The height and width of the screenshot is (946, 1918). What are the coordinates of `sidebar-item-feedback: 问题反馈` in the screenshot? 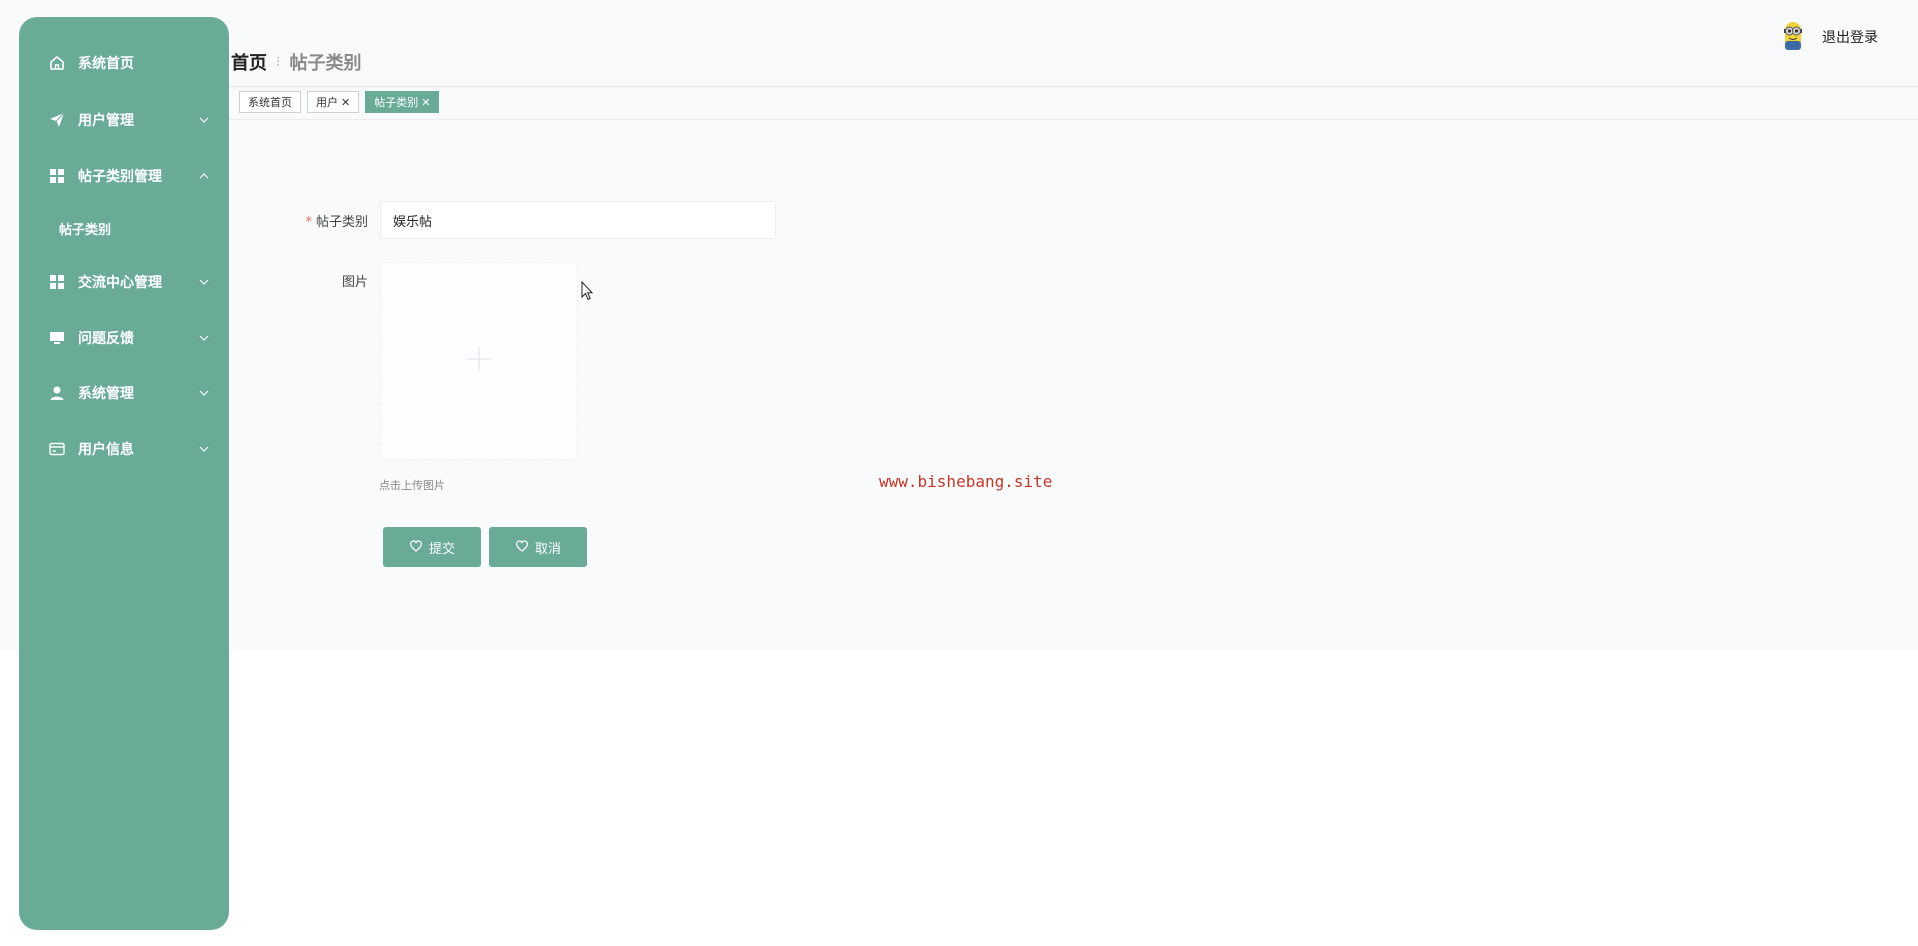 It's located at (124, 338).